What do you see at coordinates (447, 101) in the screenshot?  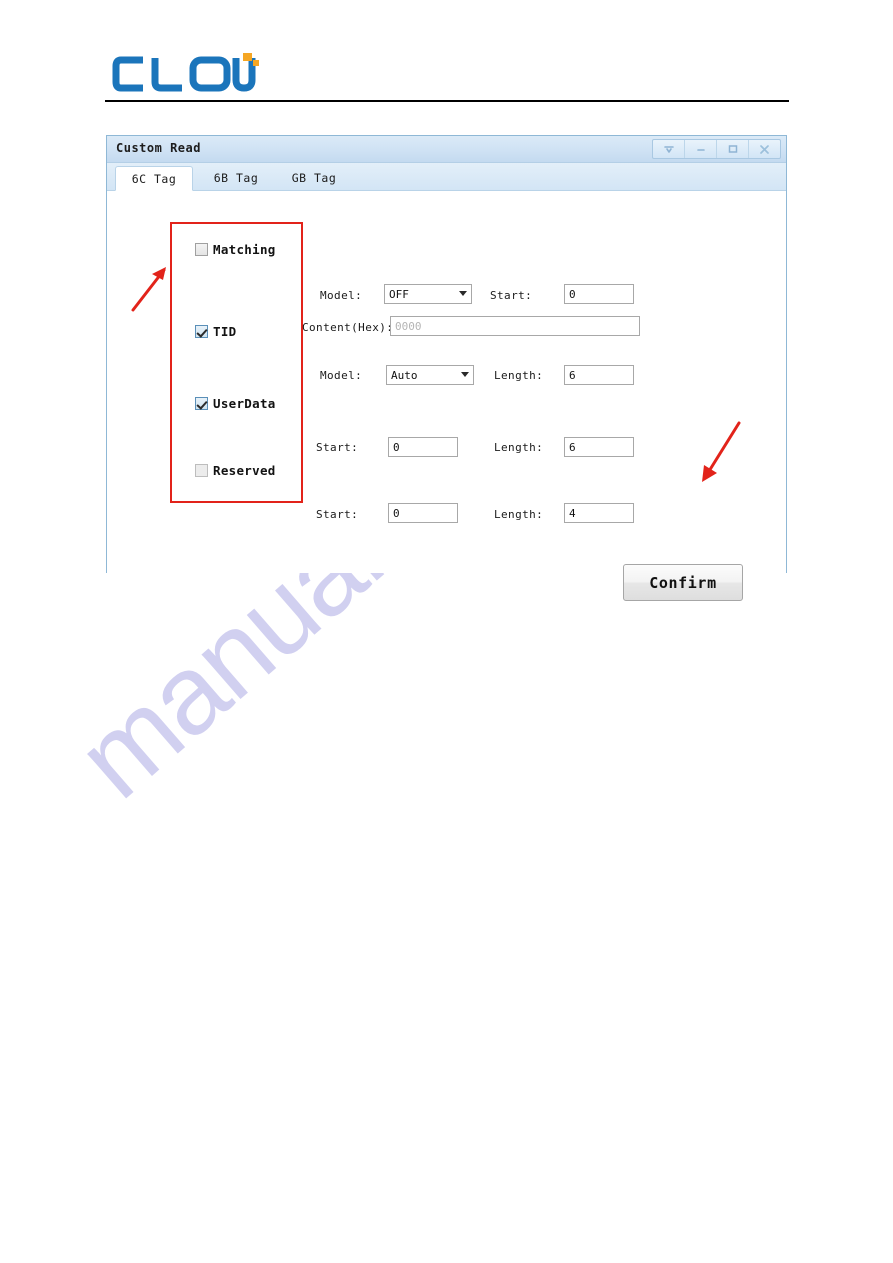 I see `header-divider` at bounding box center [447, 101].